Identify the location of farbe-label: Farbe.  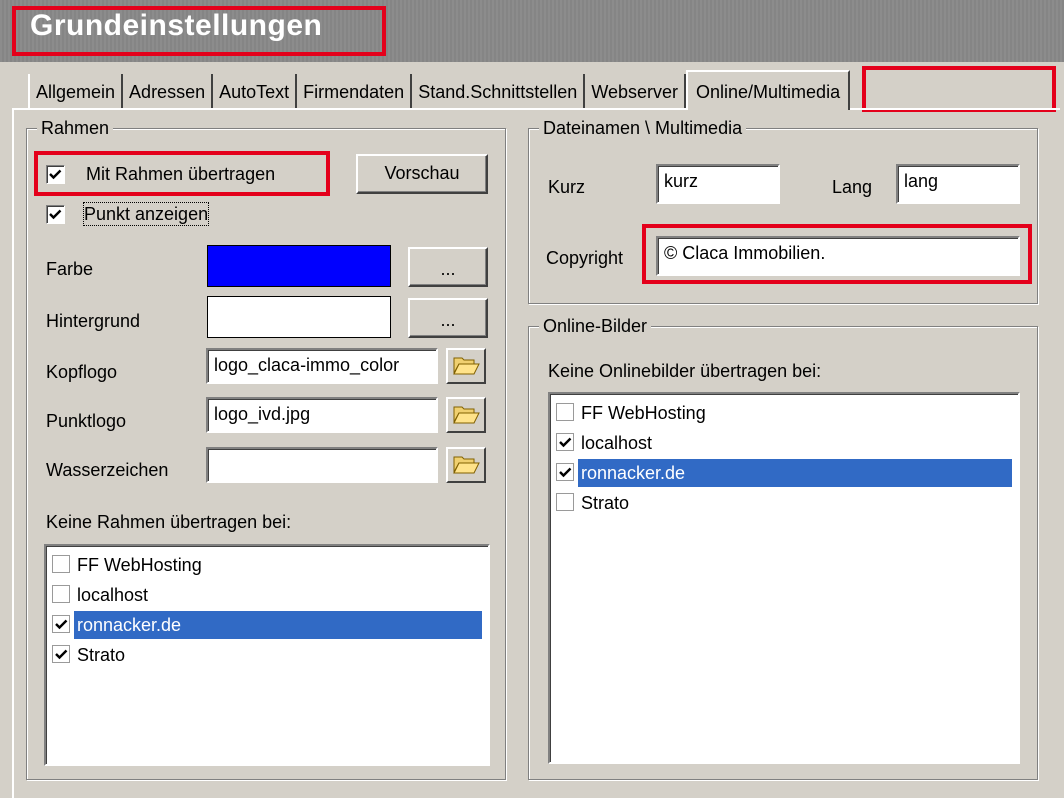
(70, 269).